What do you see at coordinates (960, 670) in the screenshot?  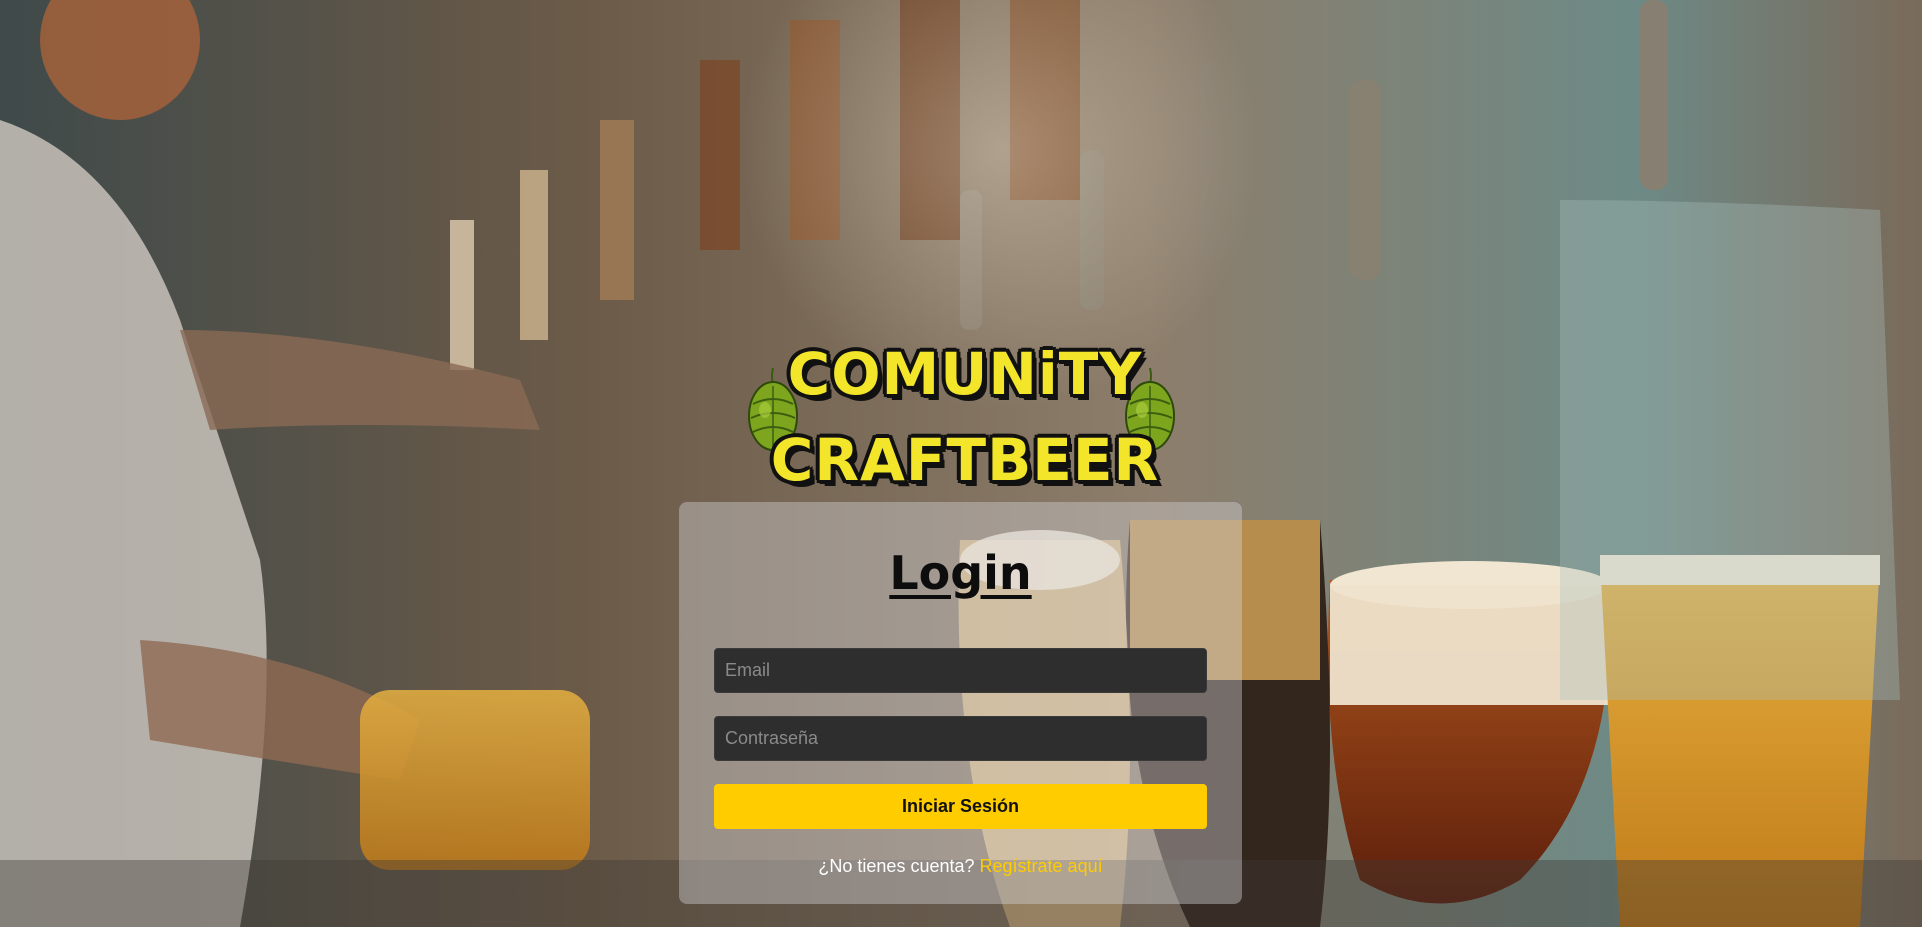 I see `email-input` at bounding box center [960, 670].